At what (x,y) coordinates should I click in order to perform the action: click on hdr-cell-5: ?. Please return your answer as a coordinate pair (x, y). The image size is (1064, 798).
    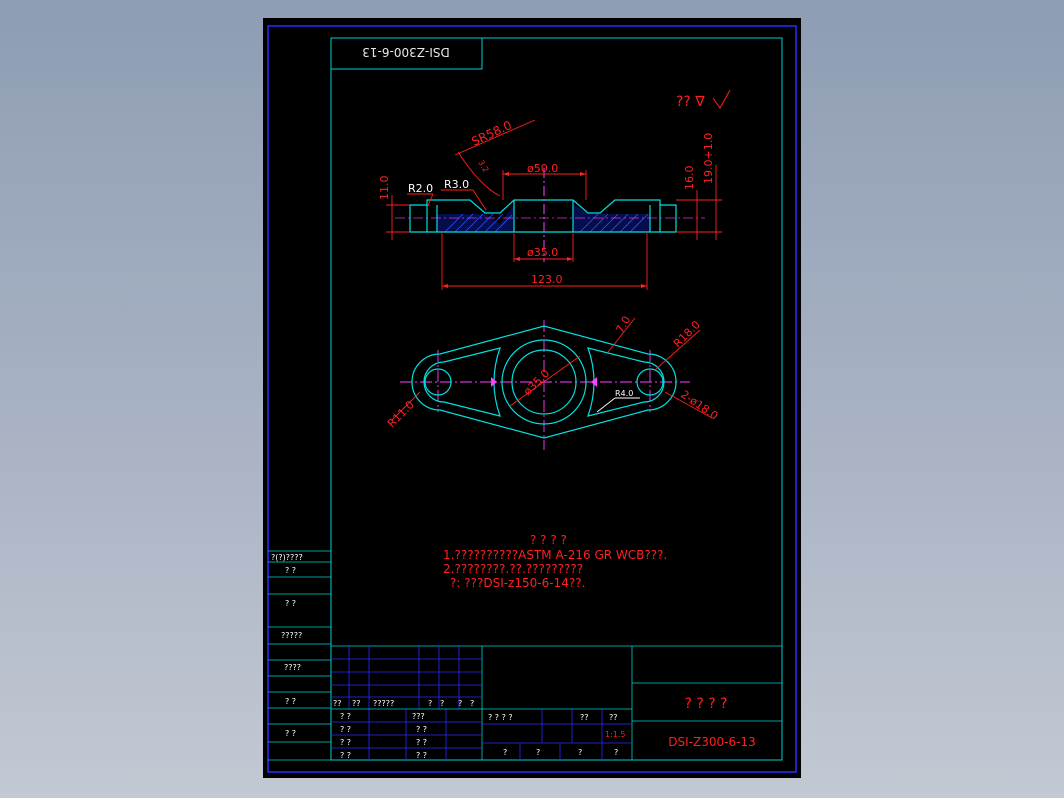
    Looking at the image, I should click on (460, 703).